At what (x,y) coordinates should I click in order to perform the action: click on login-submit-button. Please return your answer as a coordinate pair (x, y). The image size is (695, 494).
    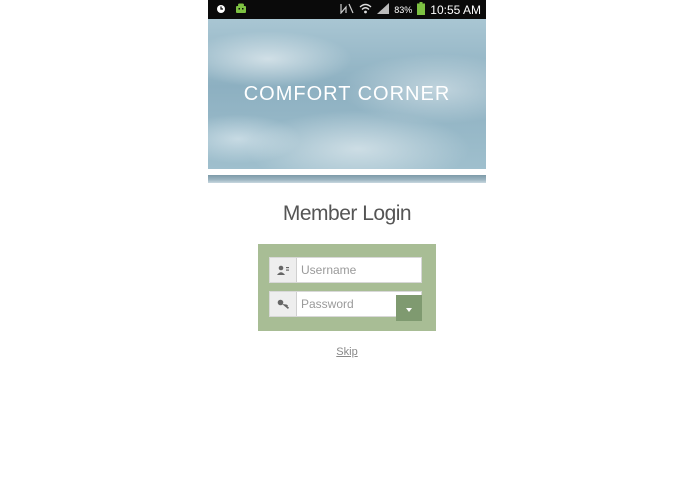
    Looking at the image, I should click on (409, 308).